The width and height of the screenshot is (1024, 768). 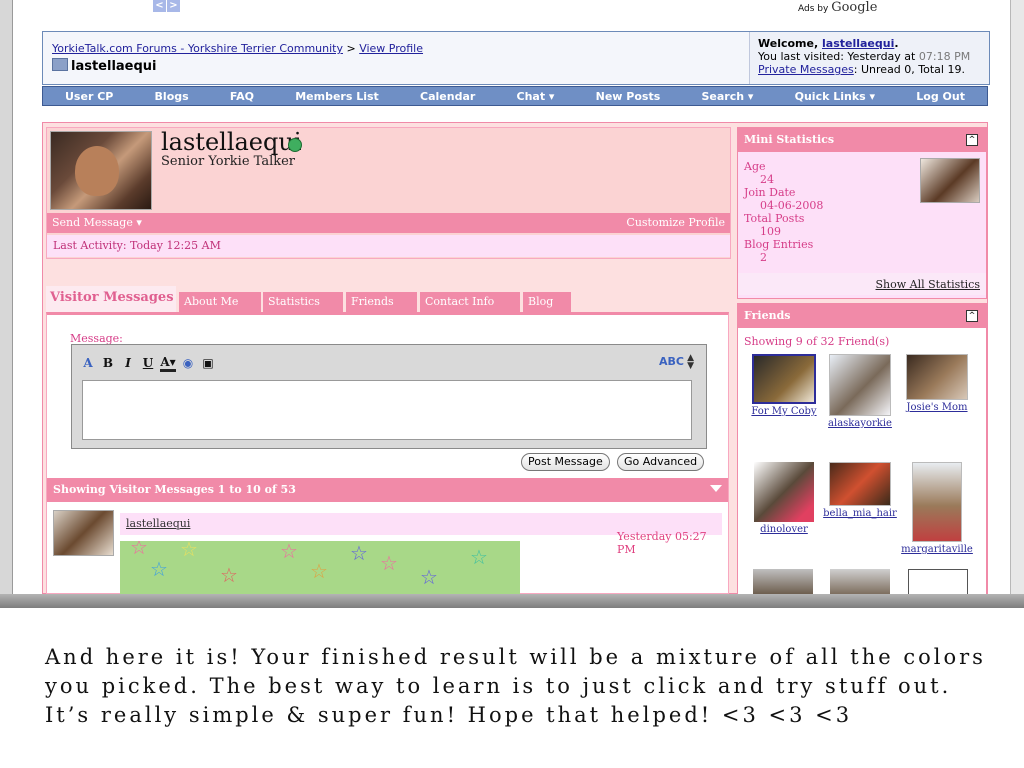 I want to click on friend-item: bella_mia_hair, so click(x=860, y=490).